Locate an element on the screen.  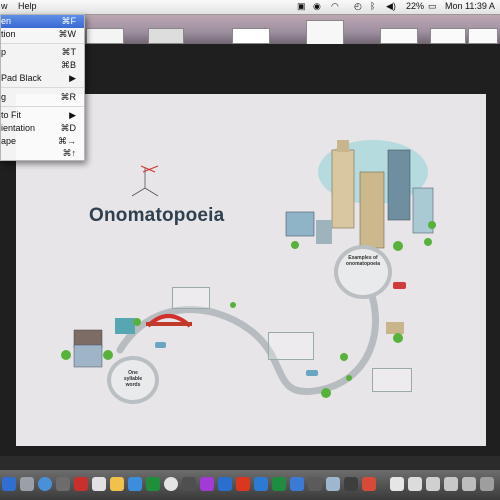
menu-item-shortcut: ⌘T is located at coordinates (69, 52).